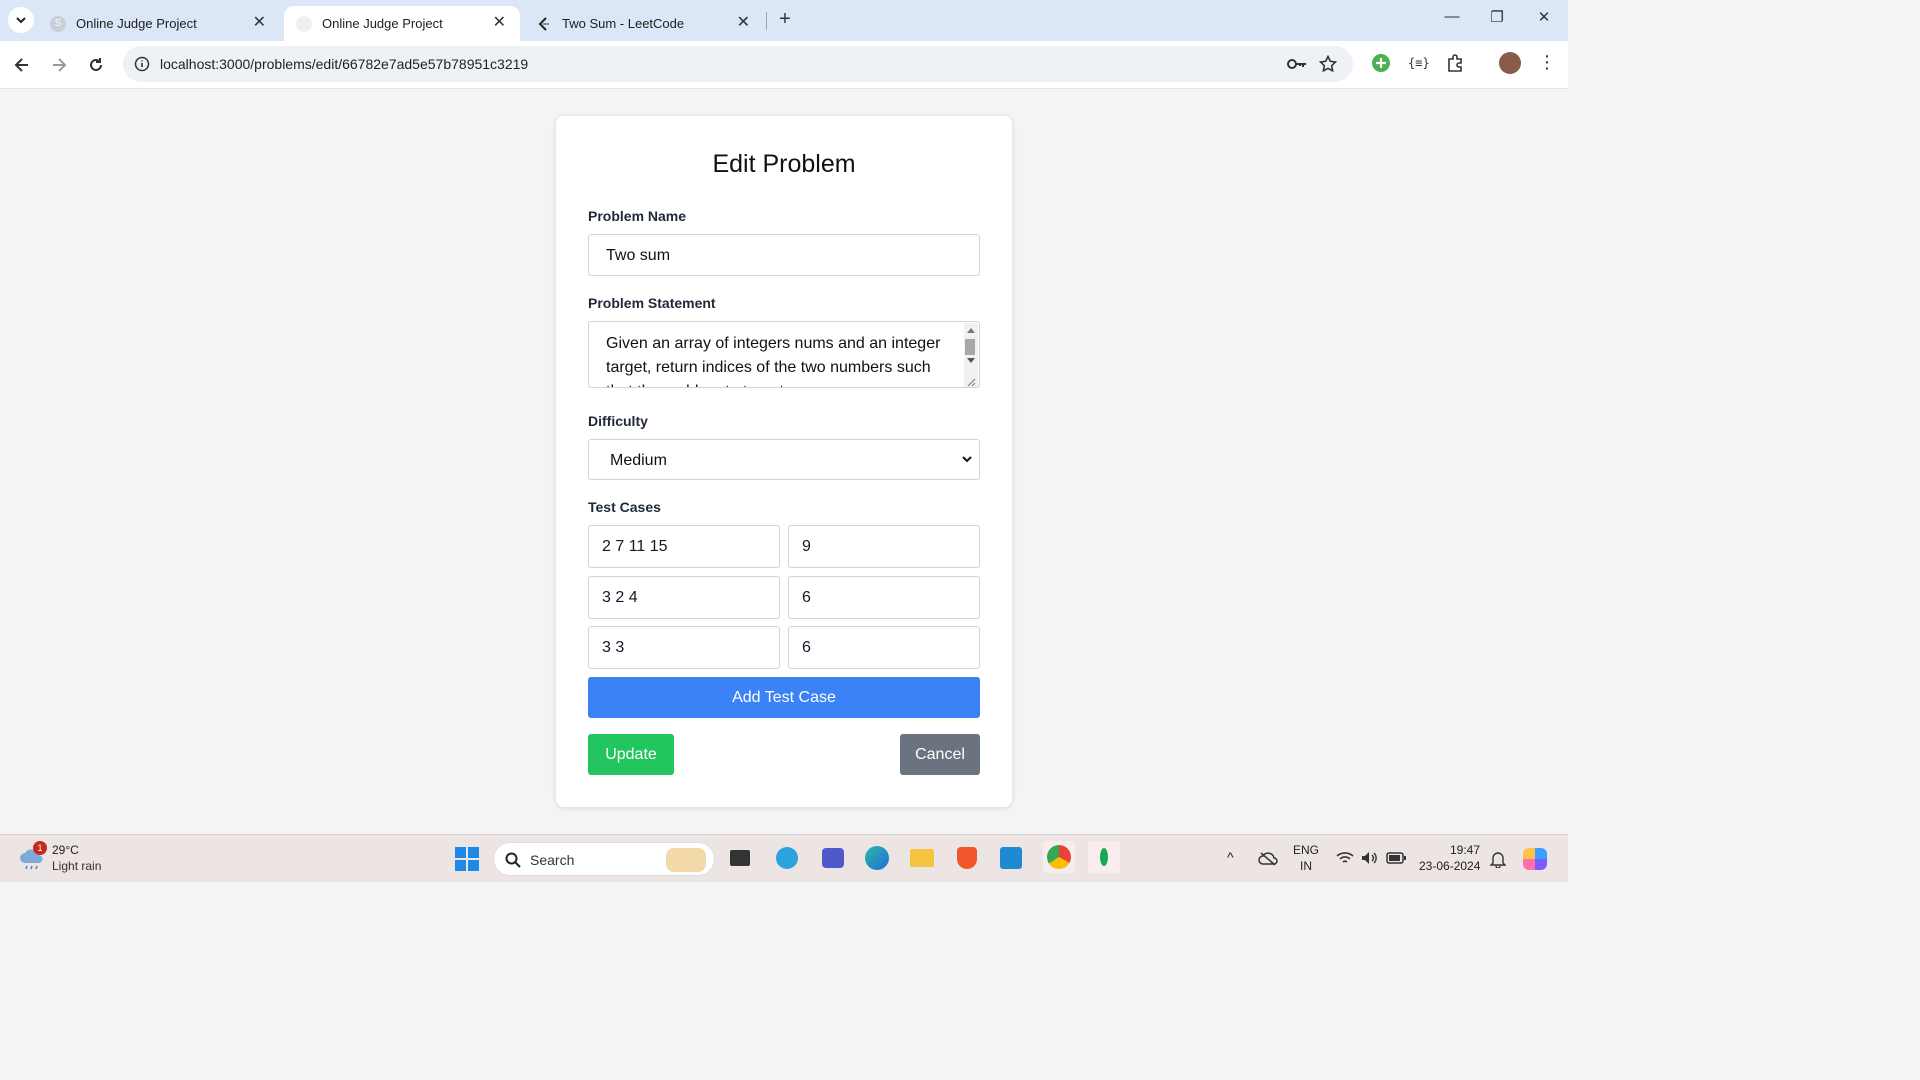  I want to click on arrow-right-icon, so click(60, 65).